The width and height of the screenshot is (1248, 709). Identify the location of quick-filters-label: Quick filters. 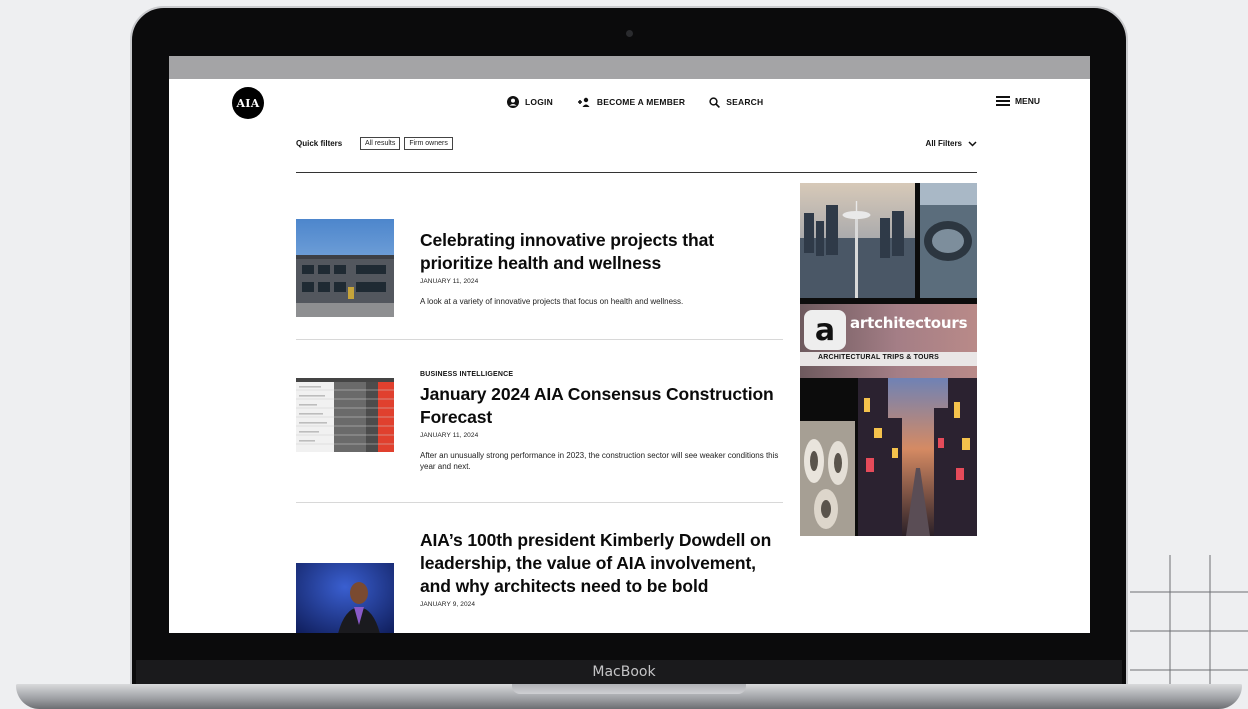
(319, 143).